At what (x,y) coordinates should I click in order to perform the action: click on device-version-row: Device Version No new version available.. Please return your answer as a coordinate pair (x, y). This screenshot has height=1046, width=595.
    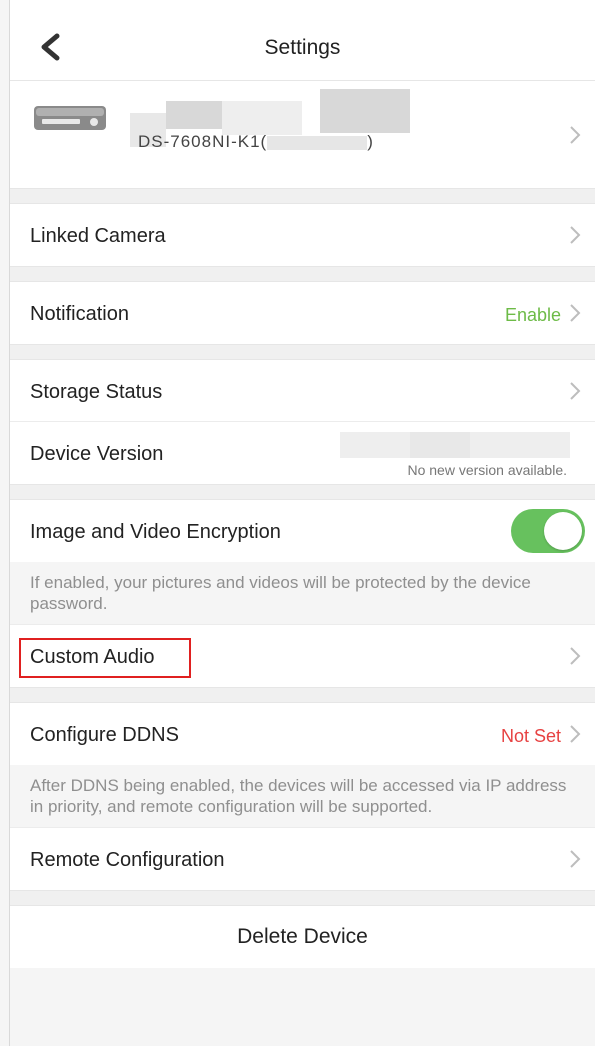
    Looking at the image, I should click on (302, 453).